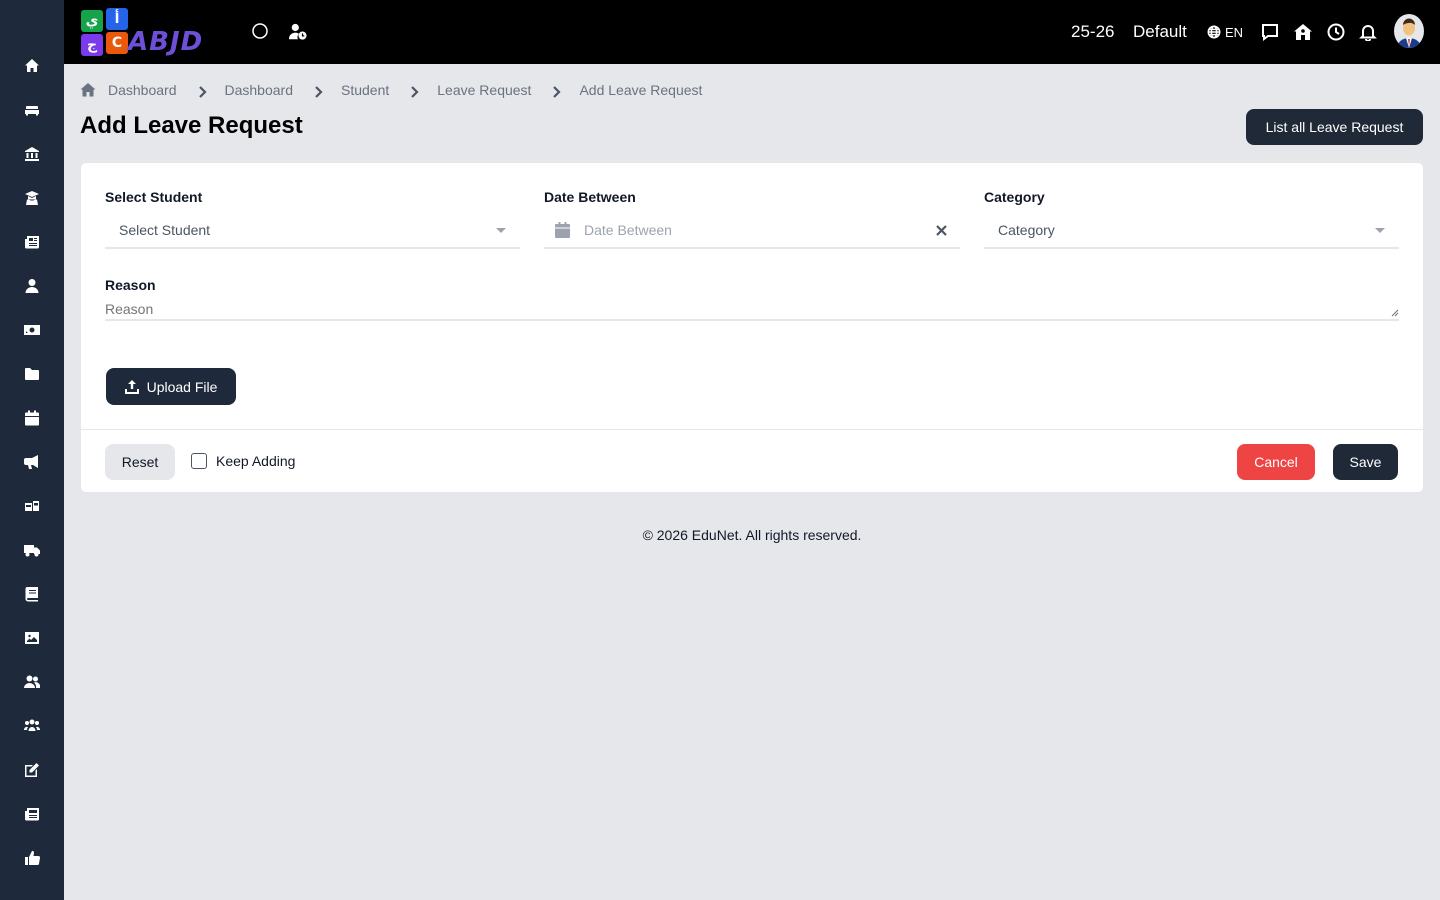 Image resolution: width=1440 pixels, height=900 pixels. I want to click on category-label: Category, so click(1014, 197).